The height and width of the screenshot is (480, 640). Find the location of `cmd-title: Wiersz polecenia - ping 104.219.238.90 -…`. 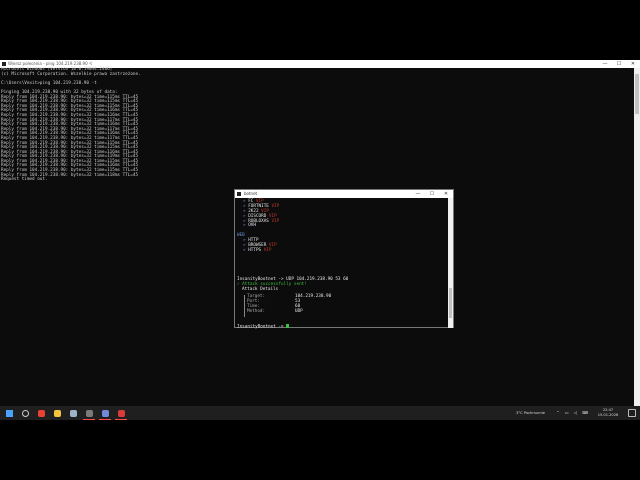

cmd-title: Wiersz polecenia - ping 104.219.238.90 -… is located at coordinates (50, 63).